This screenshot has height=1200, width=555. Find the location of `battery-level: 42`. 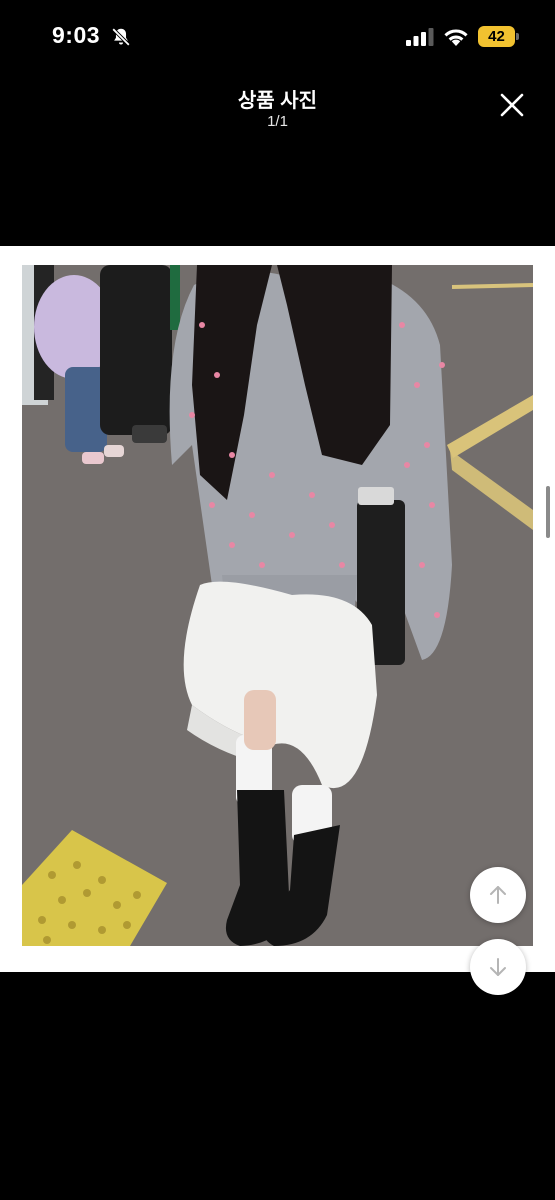

battery-level: 42 is located at coordinates (496, 36).